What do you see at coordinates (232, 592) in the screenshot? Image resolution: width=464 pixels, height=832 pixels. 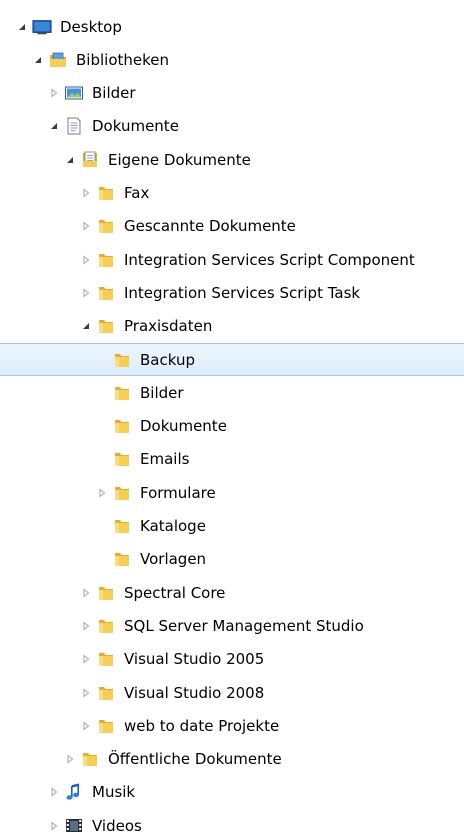 I see `tree-item: Spectral Core` at bounding box center [232, 592].